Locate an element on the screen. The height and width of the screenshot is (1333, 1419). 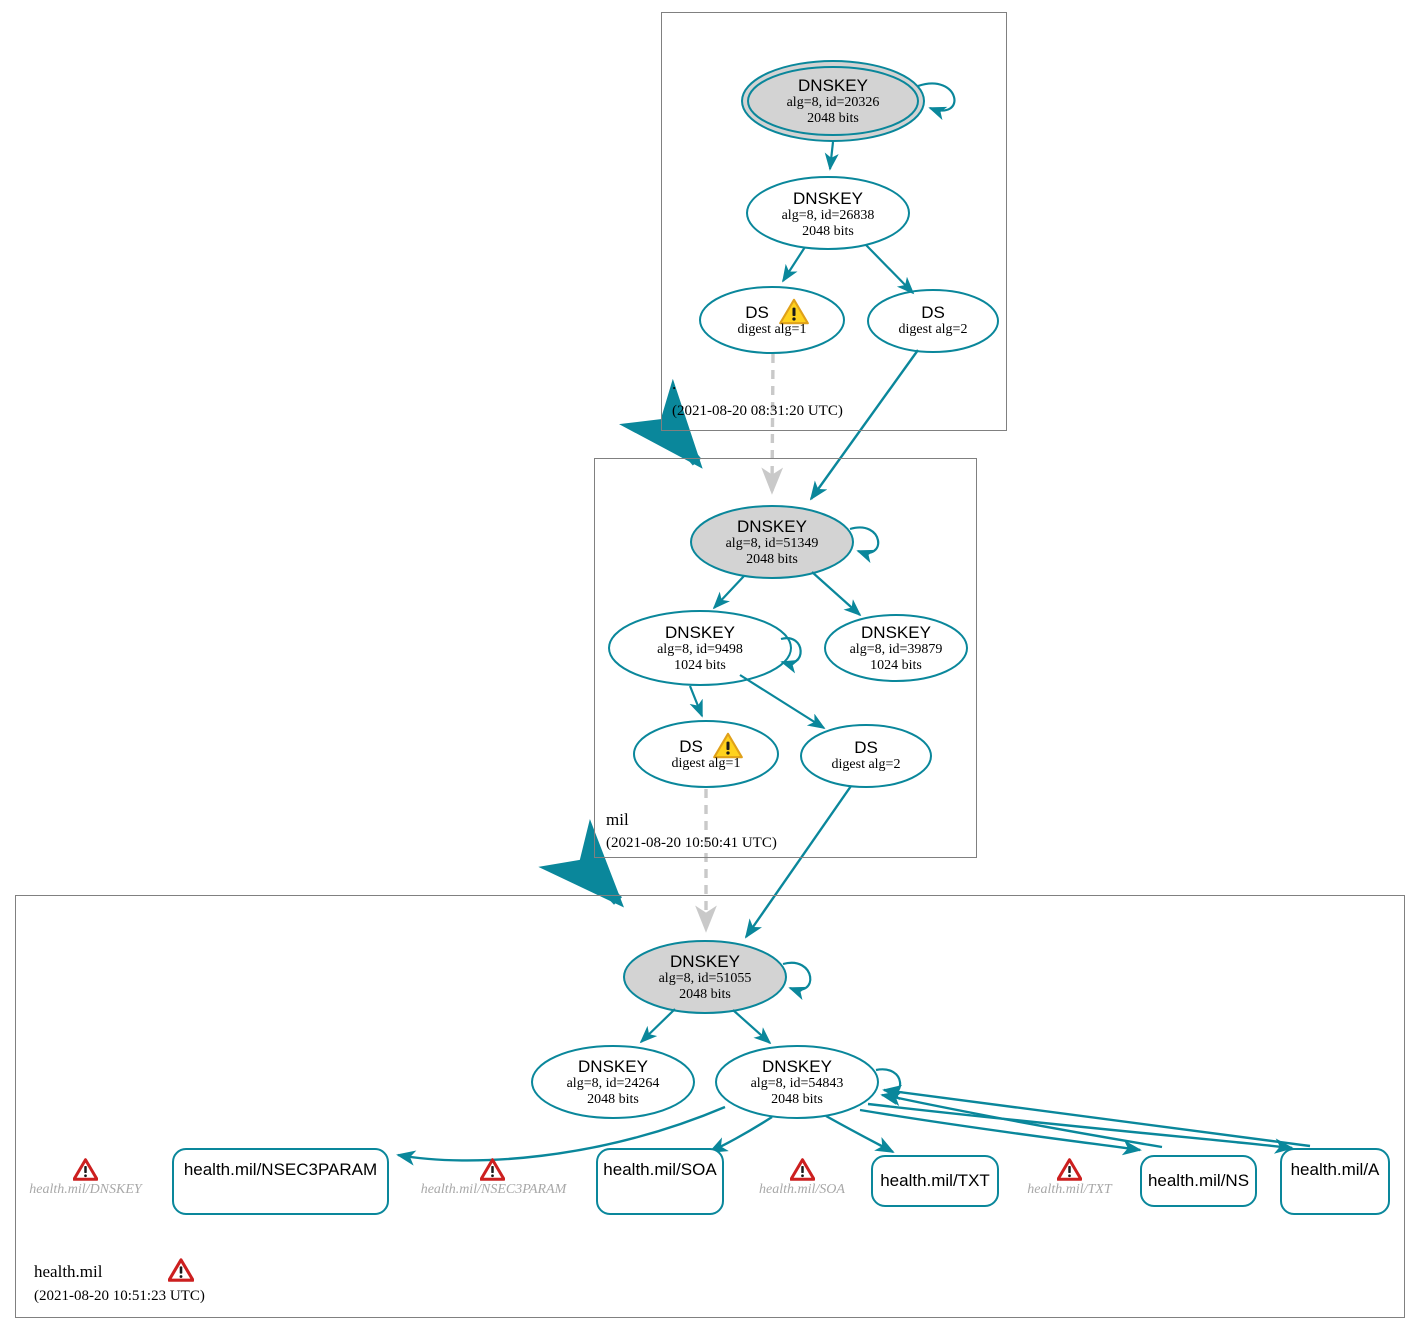
rrset-box-healthmil-soa: health.mil/SOA is located at coordinates (660, 1181).